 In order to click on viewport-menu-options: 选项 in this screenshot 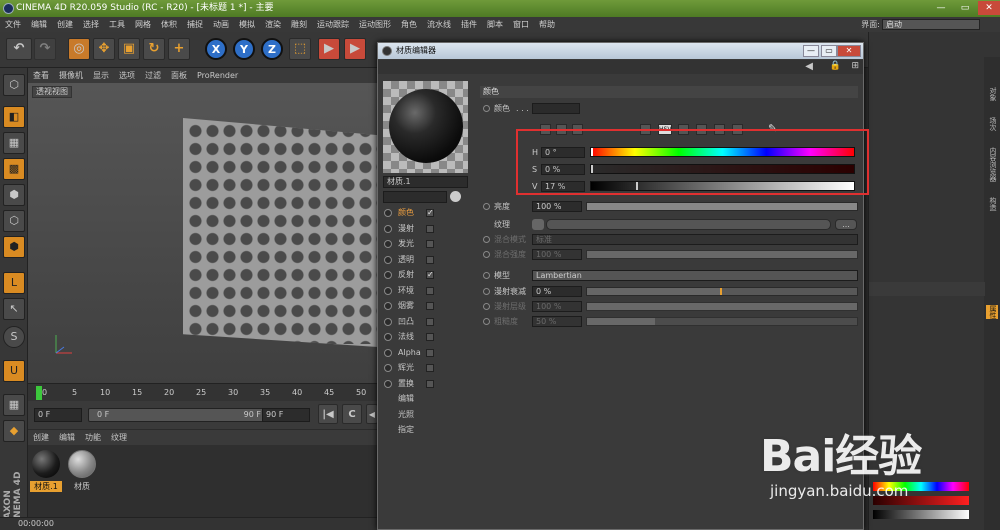, I will do `click(127, 75)`.